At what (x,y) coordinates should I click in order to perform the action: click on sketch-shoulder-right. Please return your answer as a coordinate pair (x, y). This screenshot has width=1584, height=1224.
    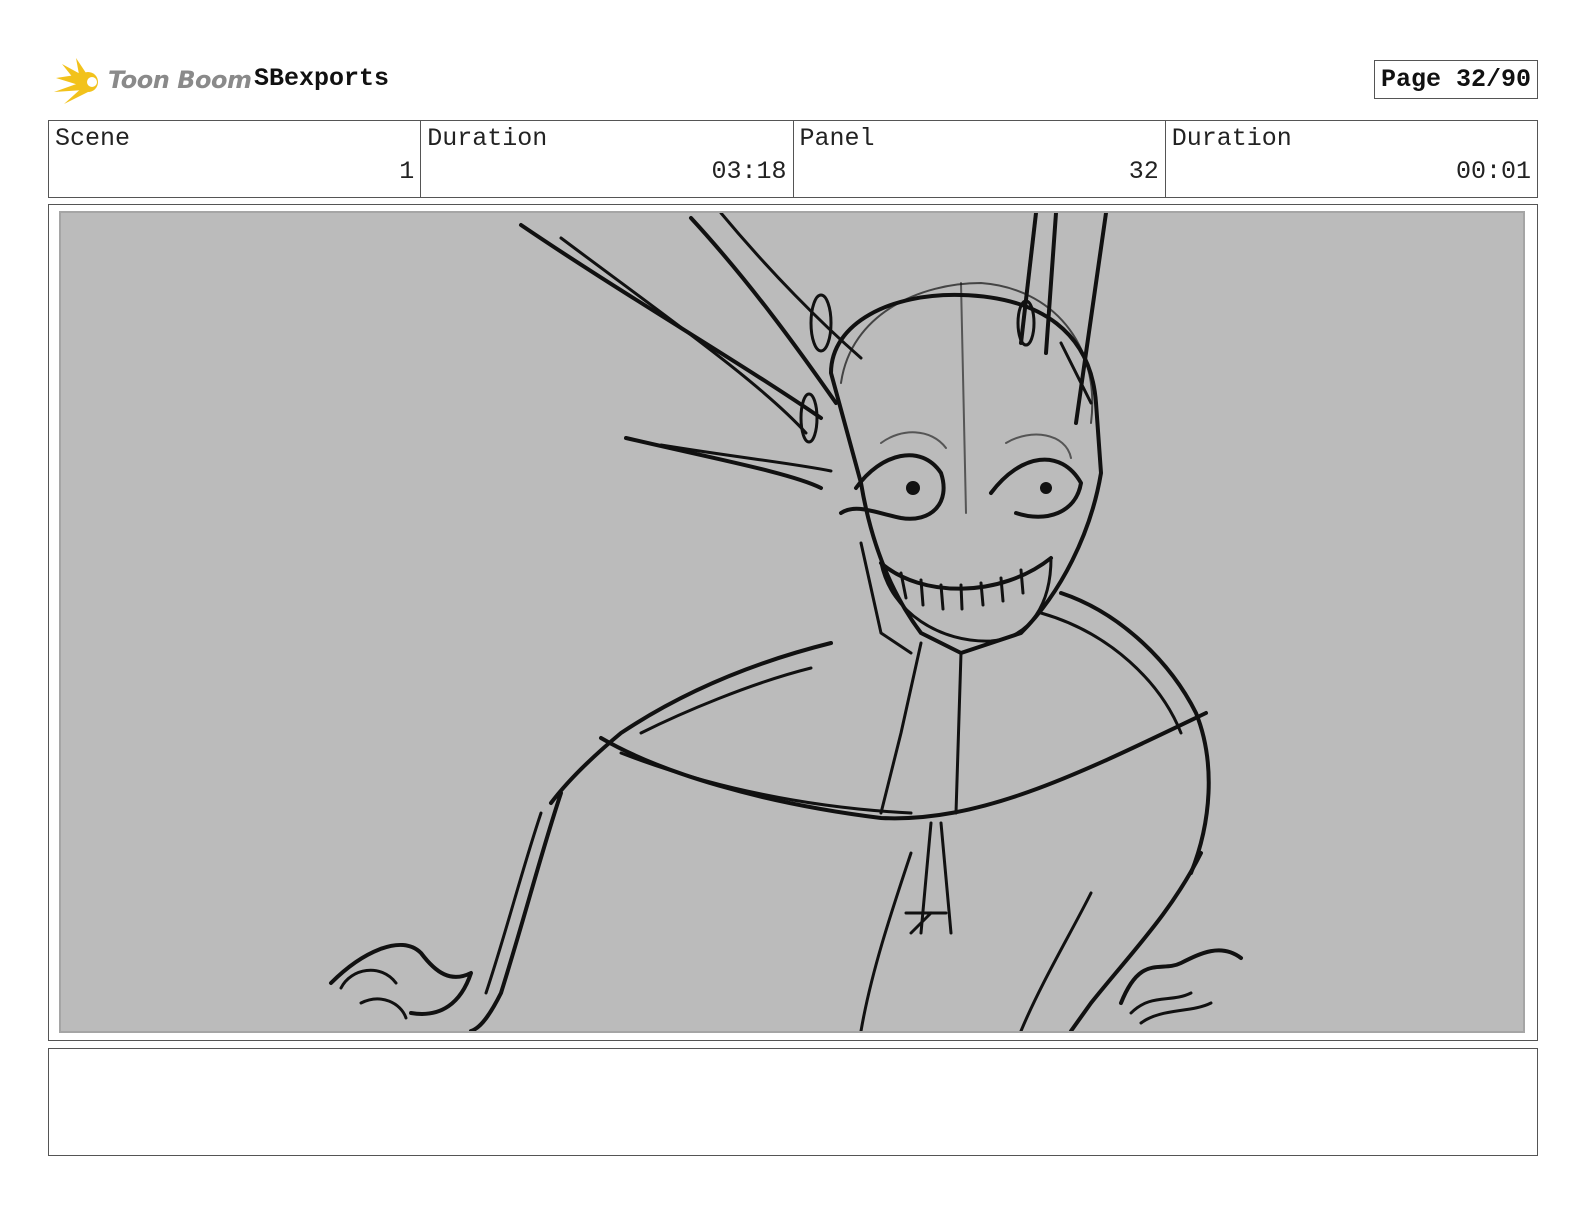
    Looking at the image, I should click on (1135, 733).